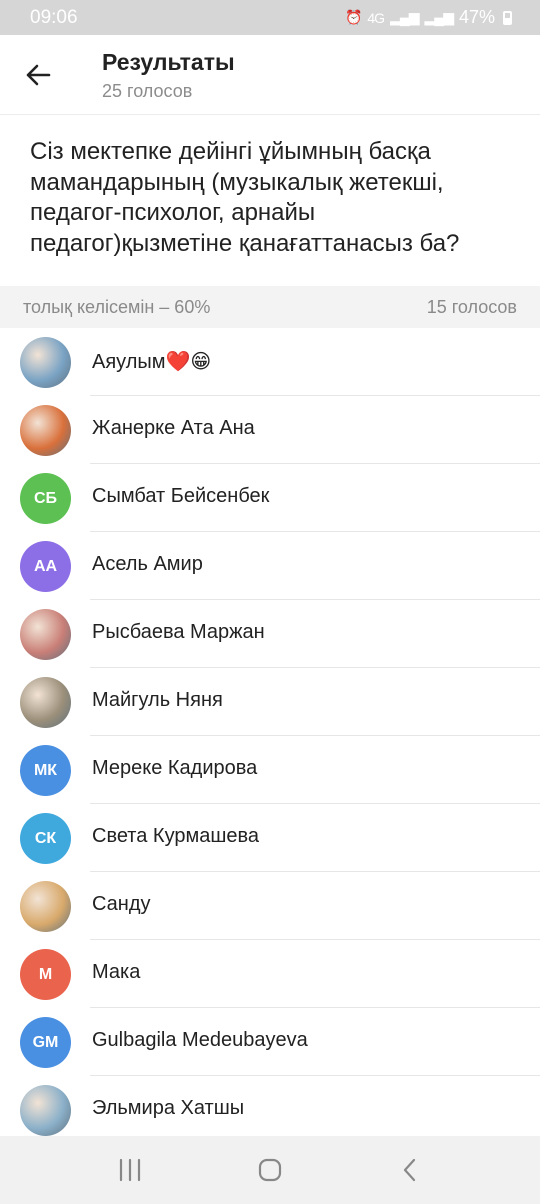 This screenshot has height=1204, width=540. I want to click on avatar-initials: МК, so click(45, 770).